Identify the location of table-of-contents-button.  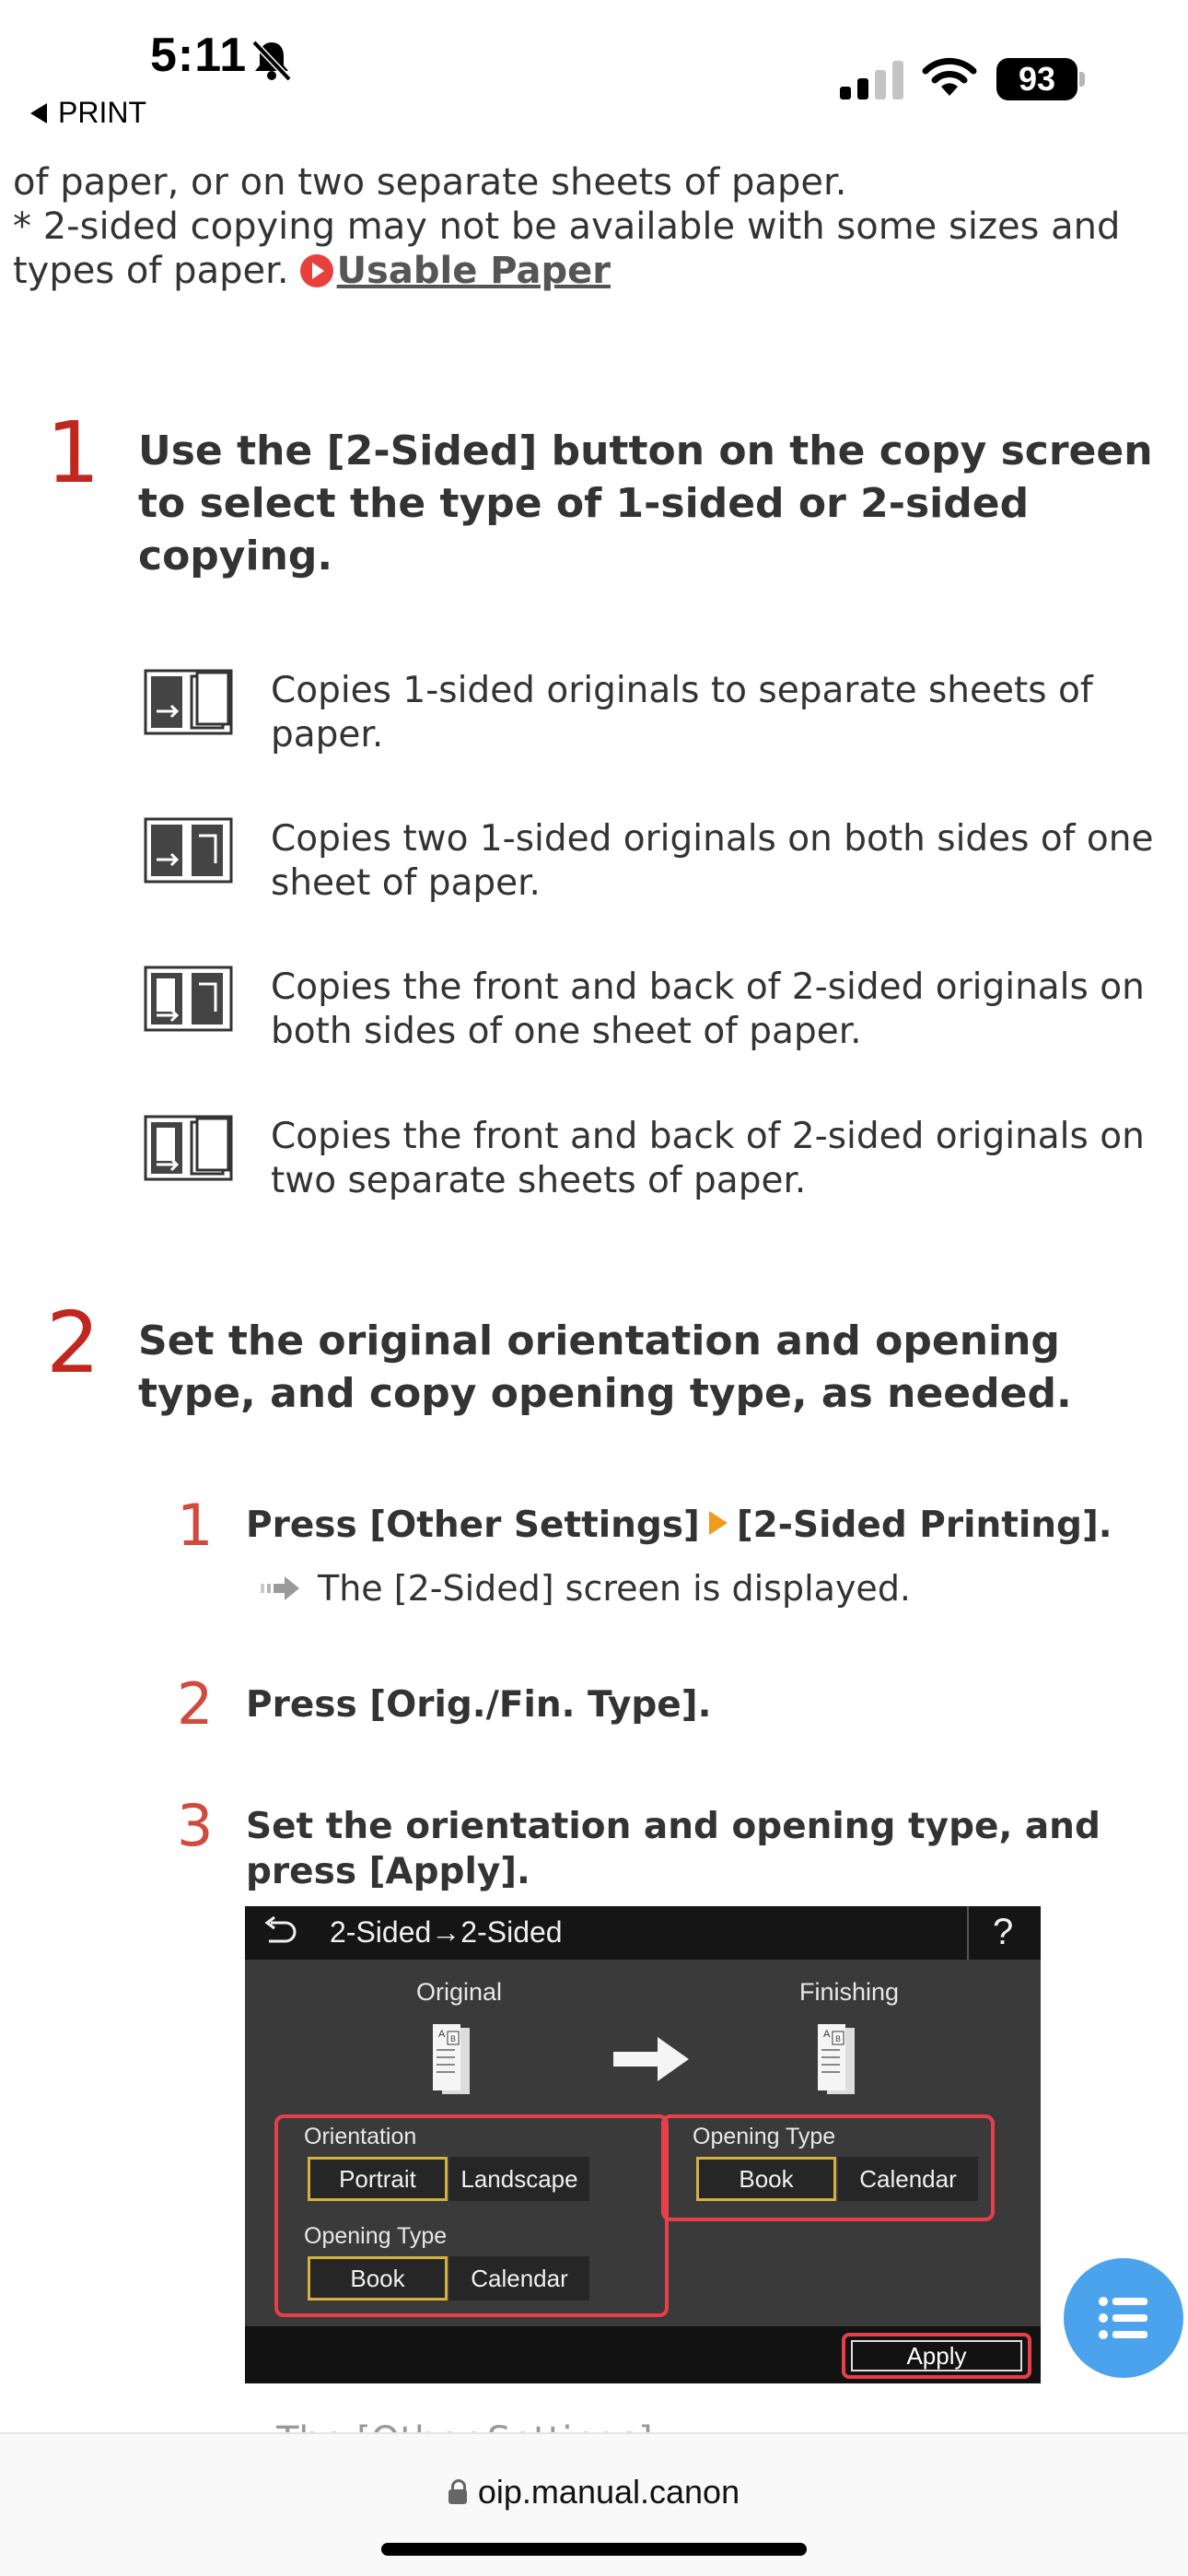
(1123, 2318).